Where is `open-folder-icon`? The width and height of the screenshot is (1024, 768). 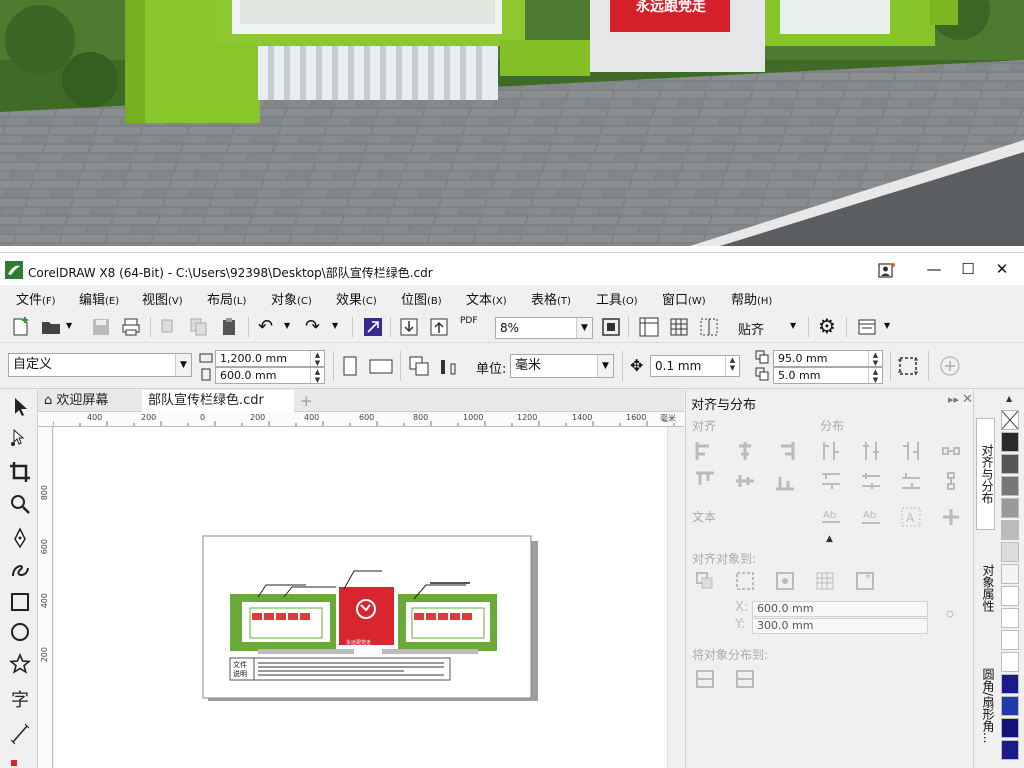 open-folder-icon is located at coordinates (51, 327).